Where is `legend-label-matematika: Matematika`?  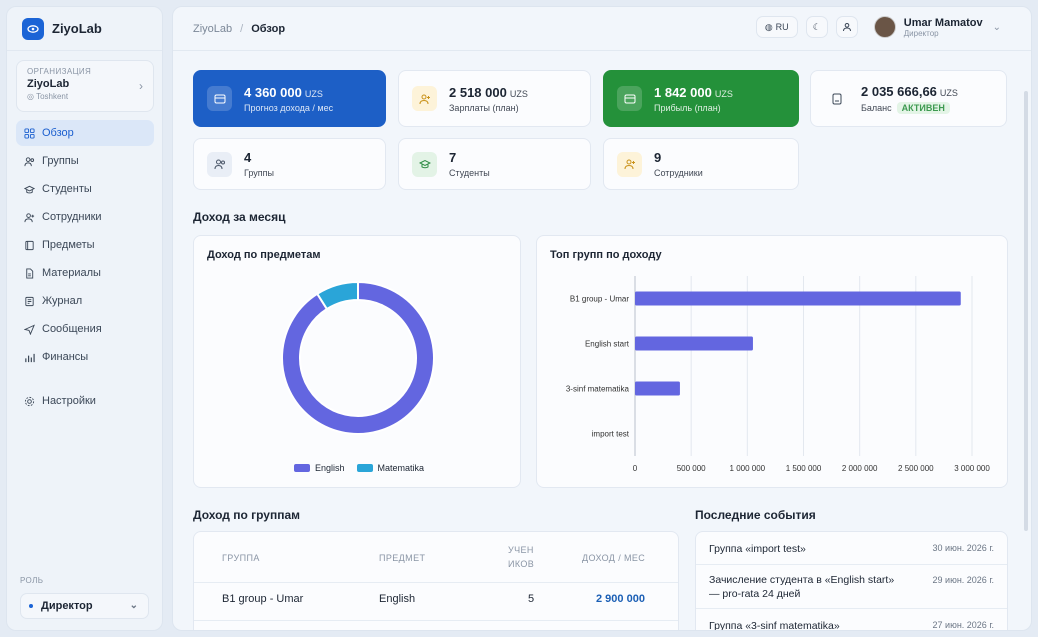 legend-label-matematika: Matematika is located at coordinates (401, 468).